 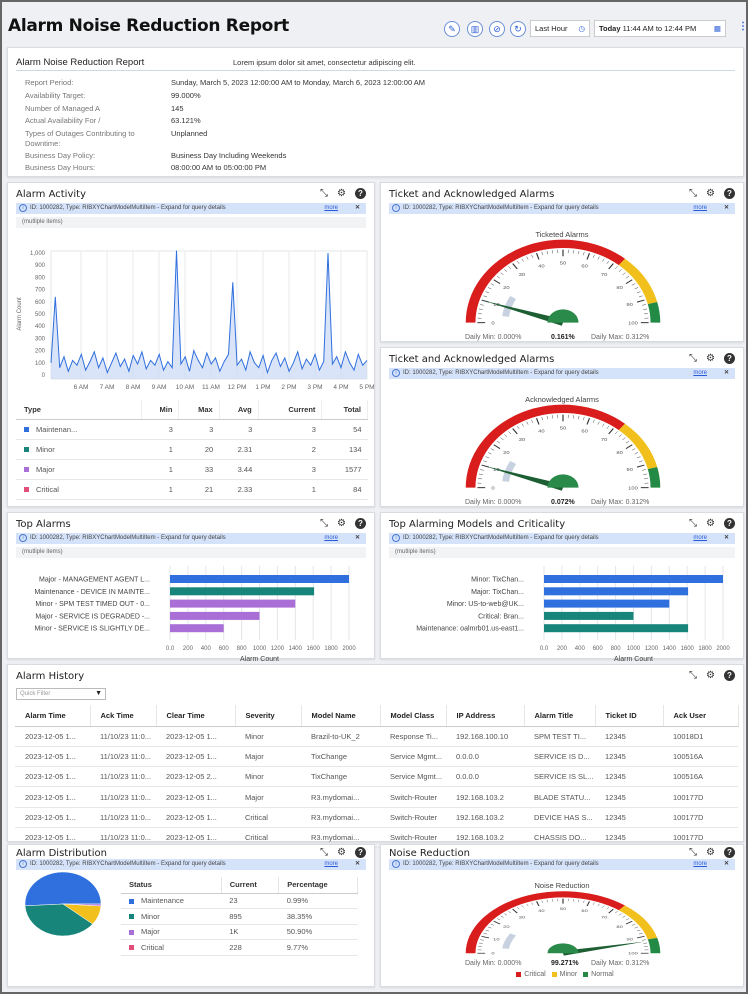 I want to click on table-row: Maintenance 23 0.99%, so click(x=239, y=901).